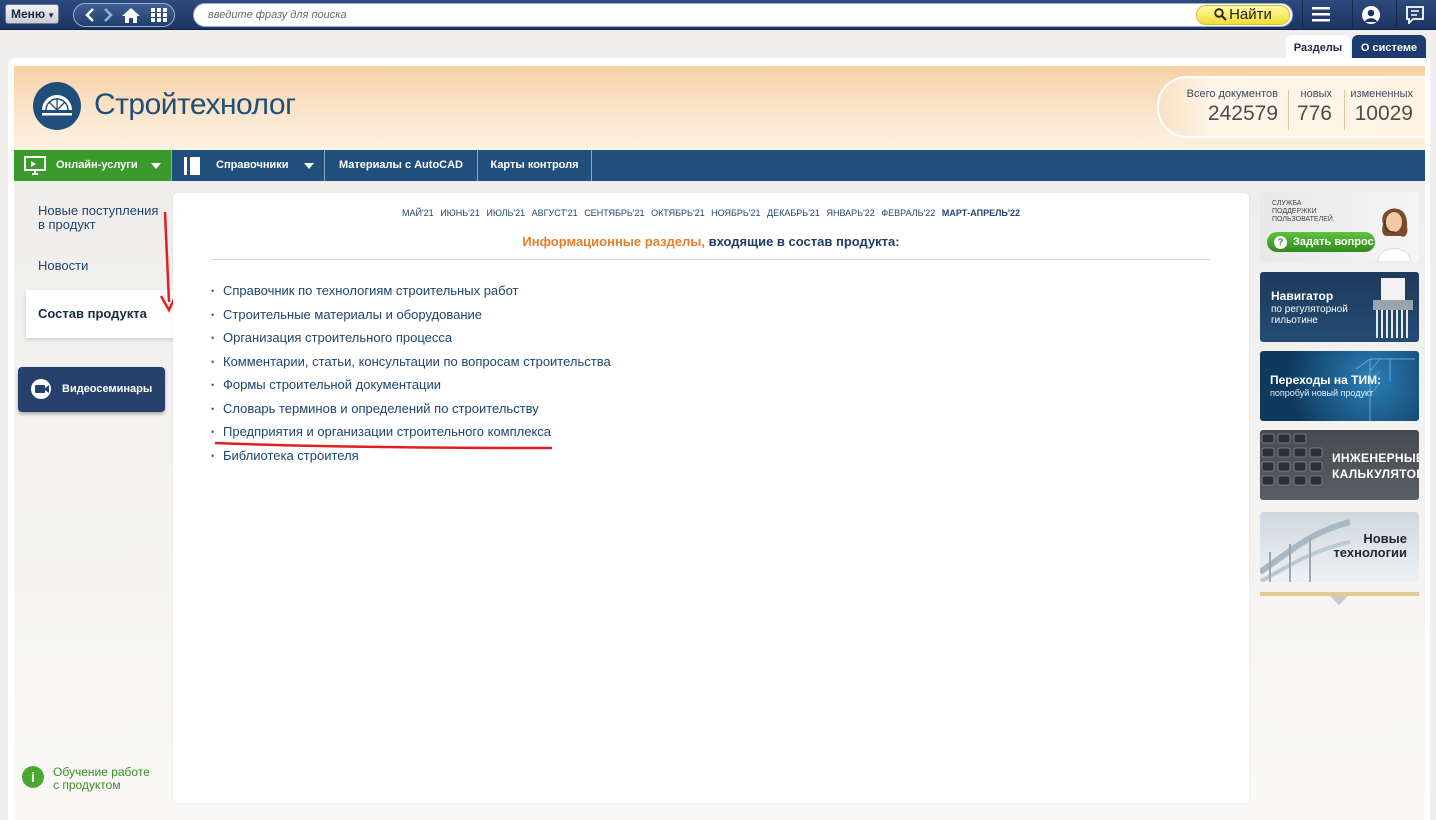 The height and width of the screenshot is (820, 1436). I want to click on nav-online-services: Онлайн-услуги, so click(93, 165).